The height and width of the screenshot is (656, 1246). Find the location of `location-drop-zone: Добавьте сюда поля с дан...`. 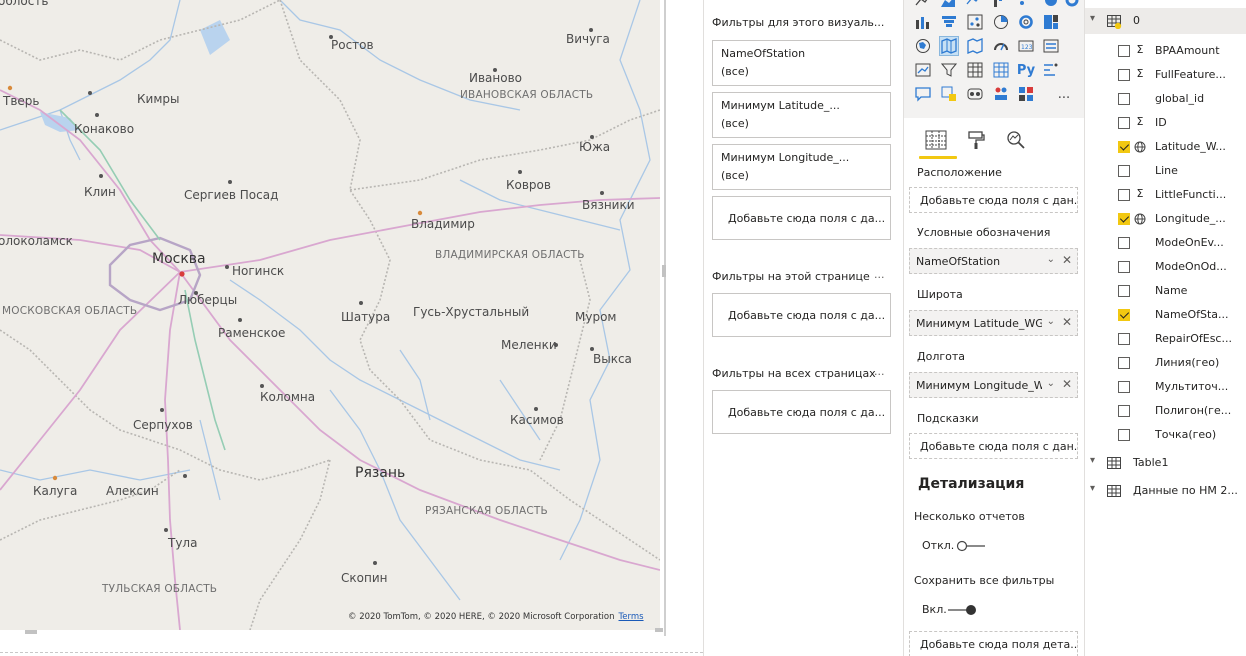

location-drop-zone: Добавьте сюда поля с дан... is located at coordinates (993, 200).